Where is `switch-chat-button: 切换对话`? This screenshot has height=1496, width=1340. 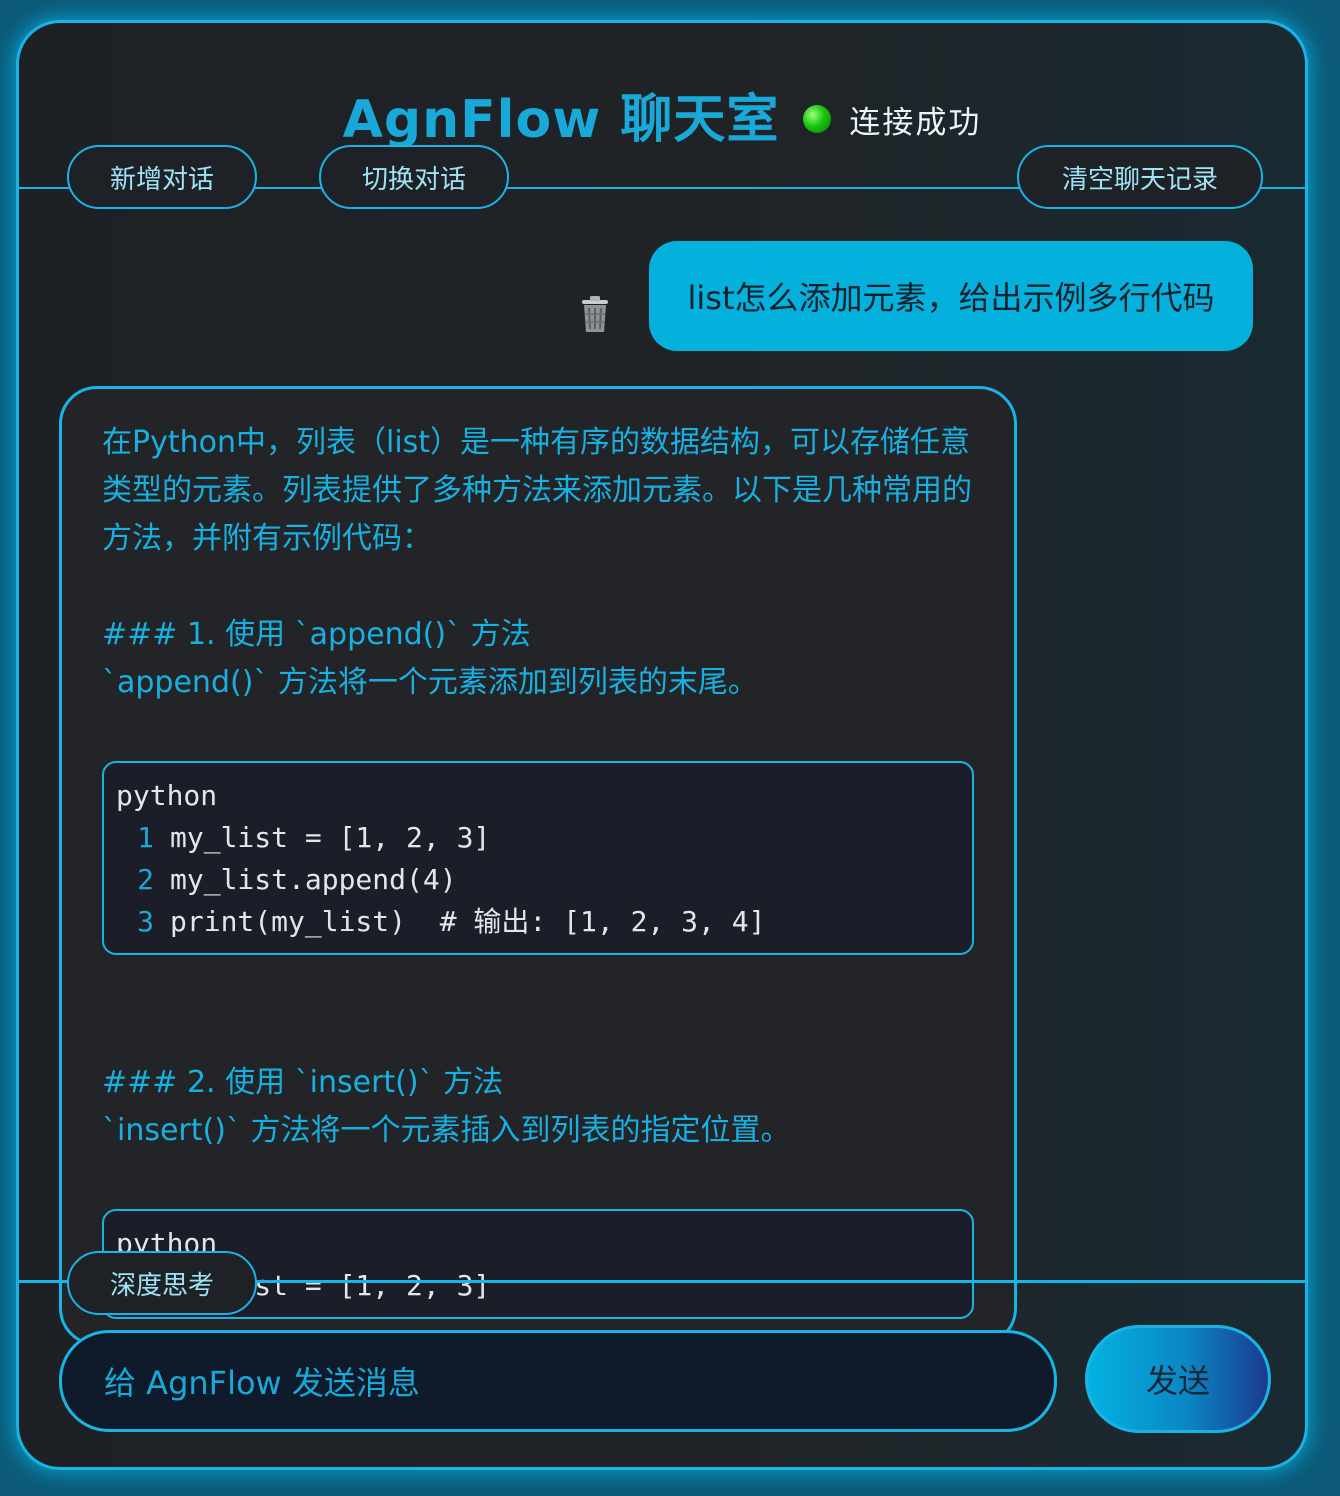
switch-chat-button: 切换对话 is located at coordinates (414, 177).